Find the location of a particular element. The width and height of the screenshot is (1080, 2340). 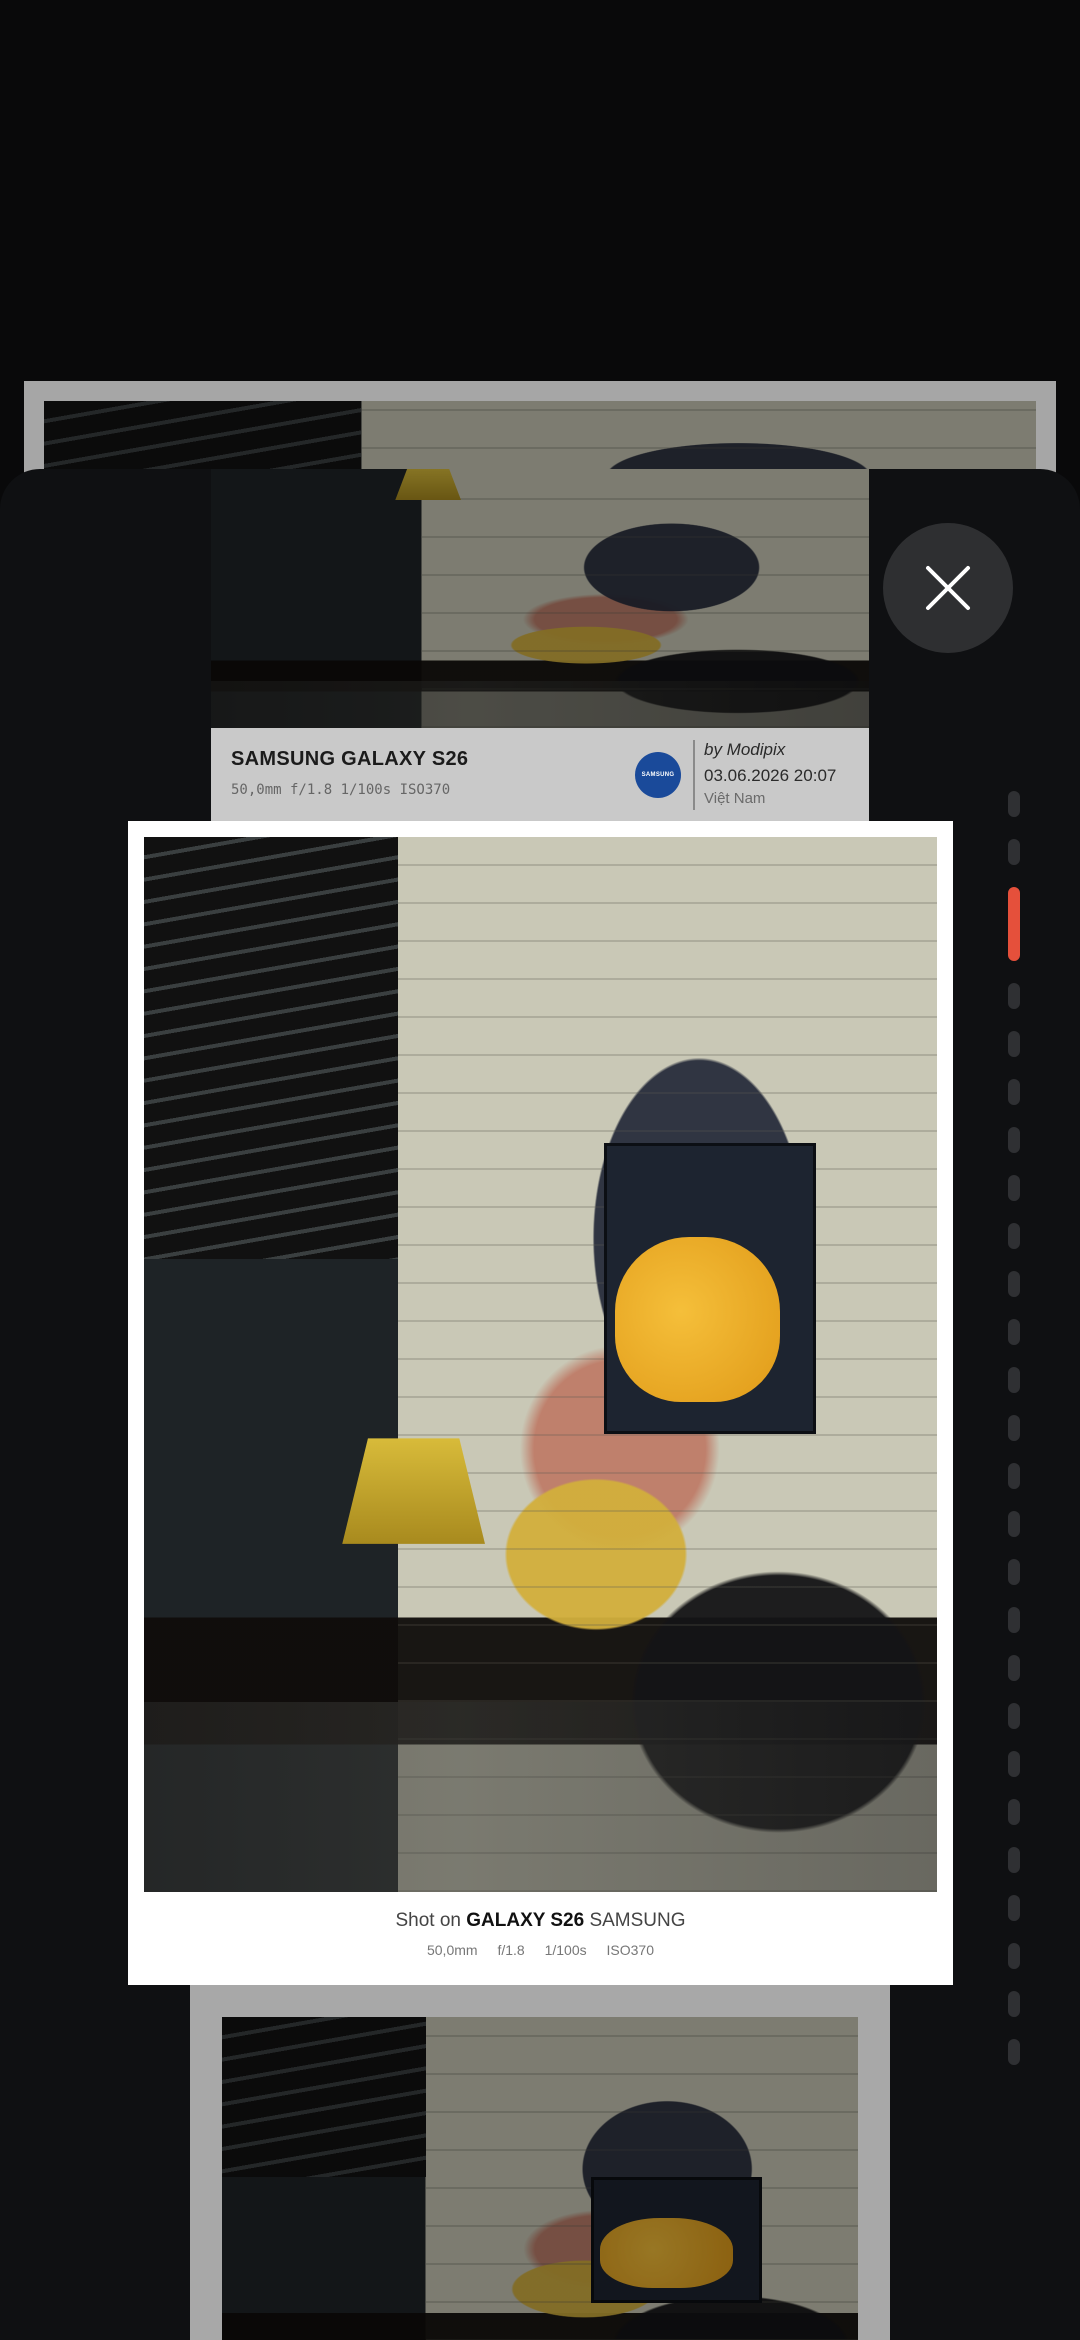

next-photo is located at coordinates (540, 2178).